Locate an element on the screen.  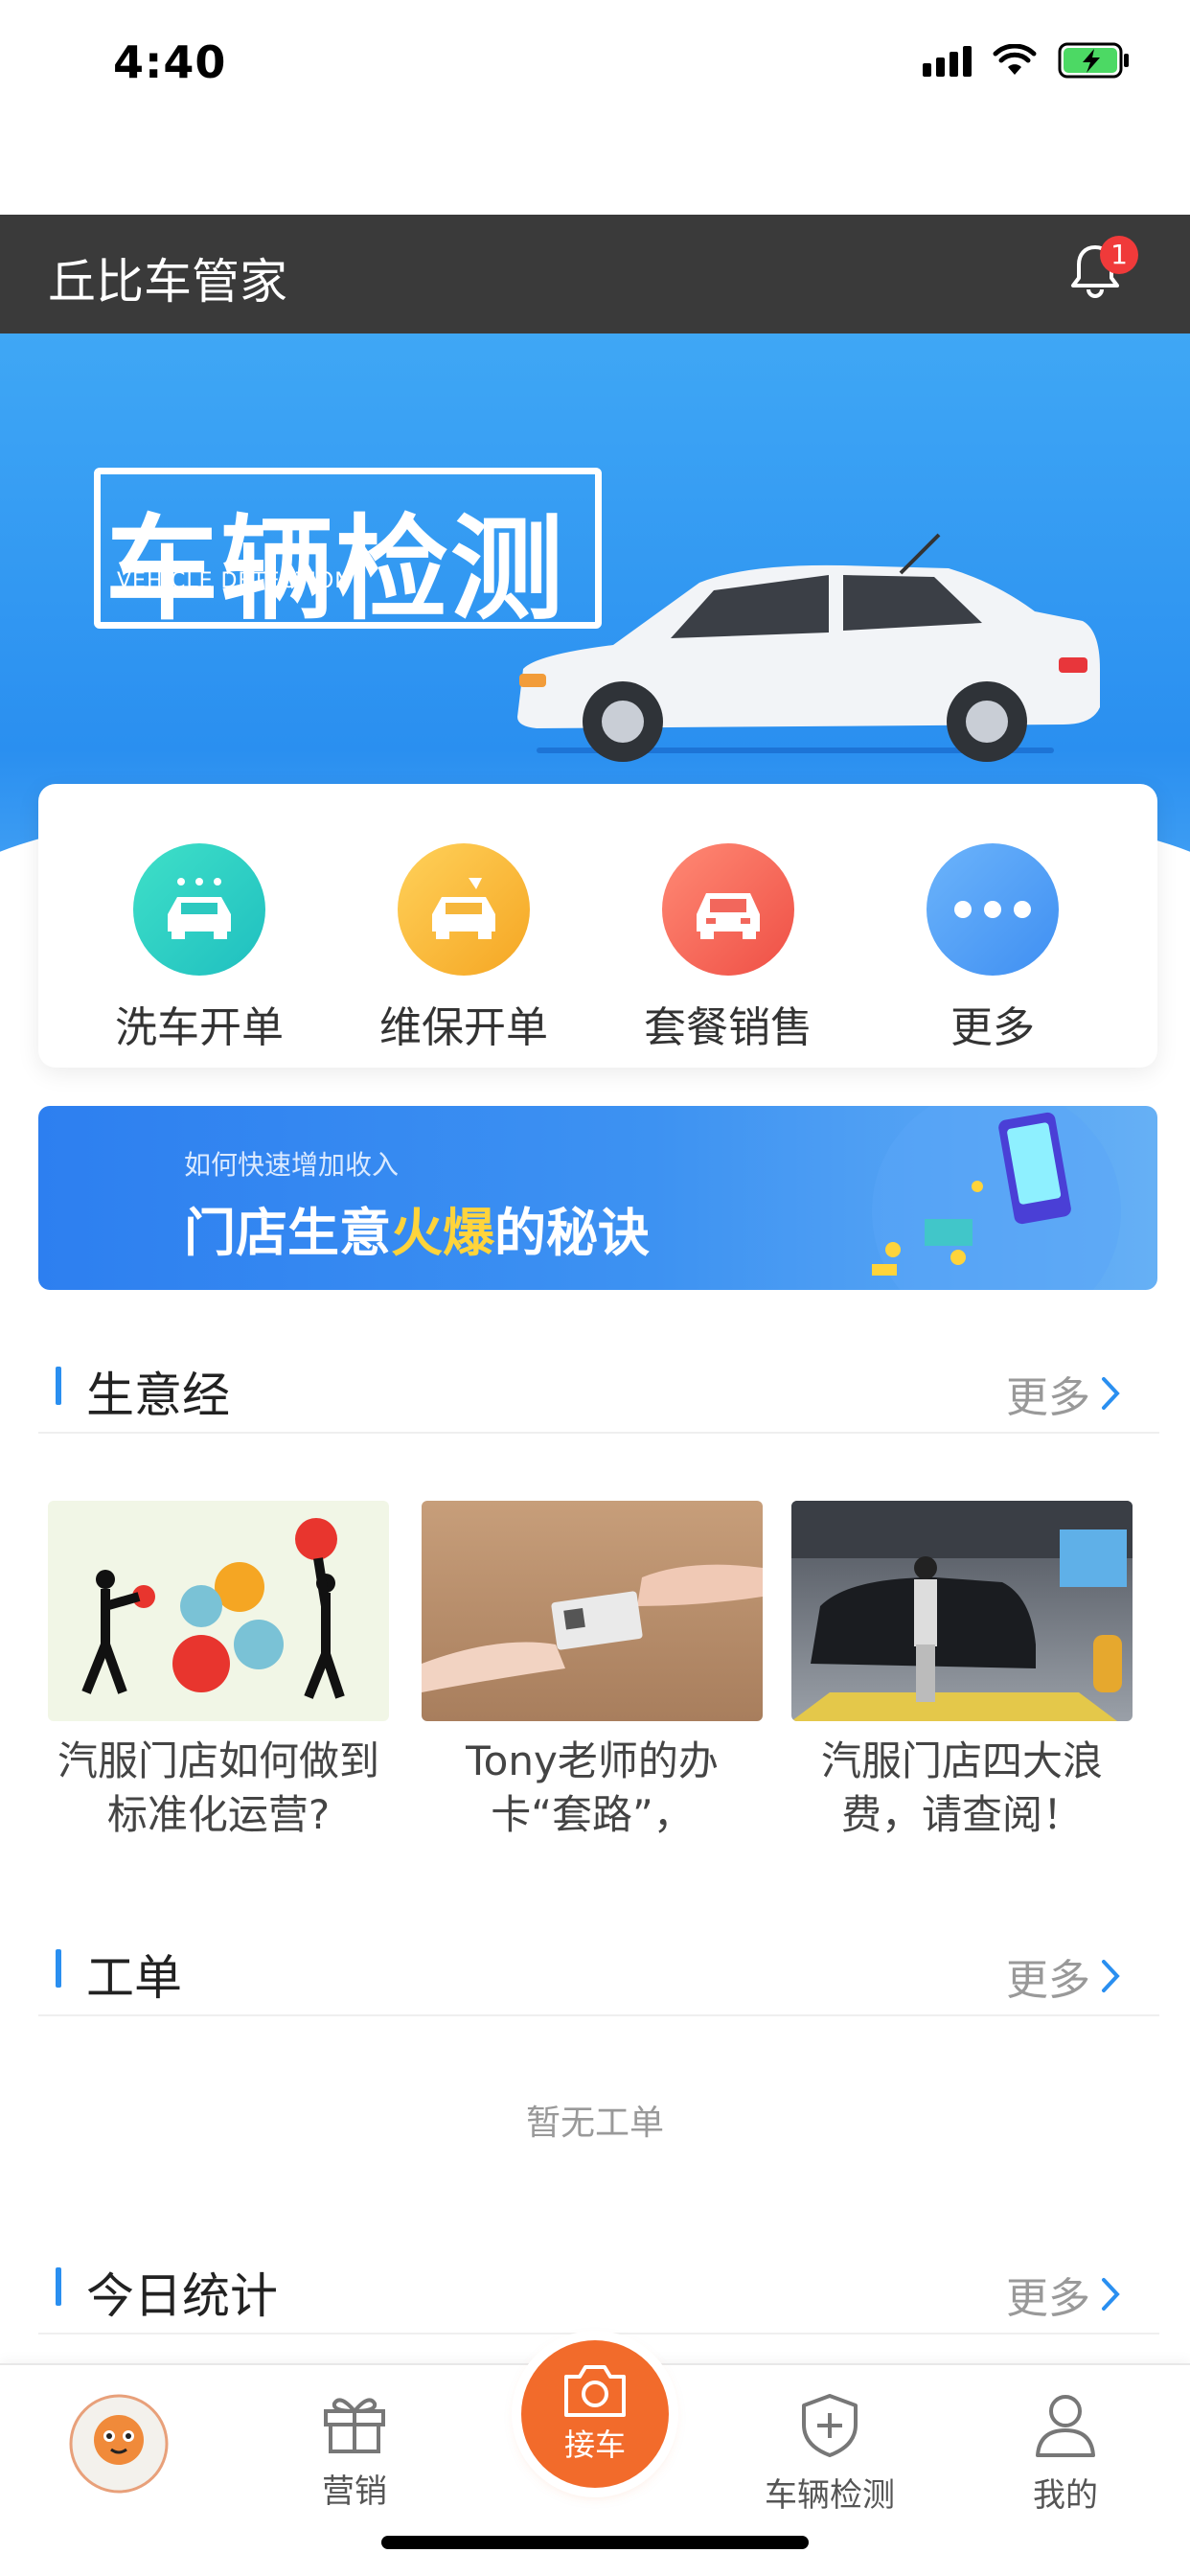
car-wash-order-button: 洗车开单 is located at coordinates (199, 948).